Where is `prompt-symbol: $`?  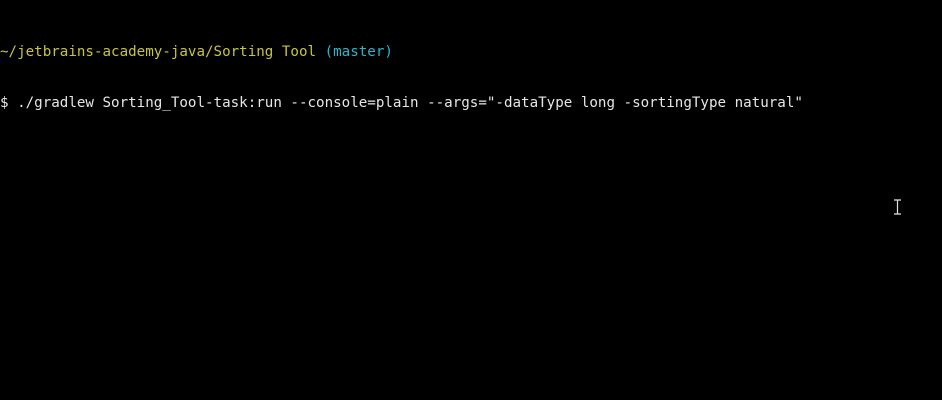
prompt-symbol: $ is located at coordinates (4, 103).